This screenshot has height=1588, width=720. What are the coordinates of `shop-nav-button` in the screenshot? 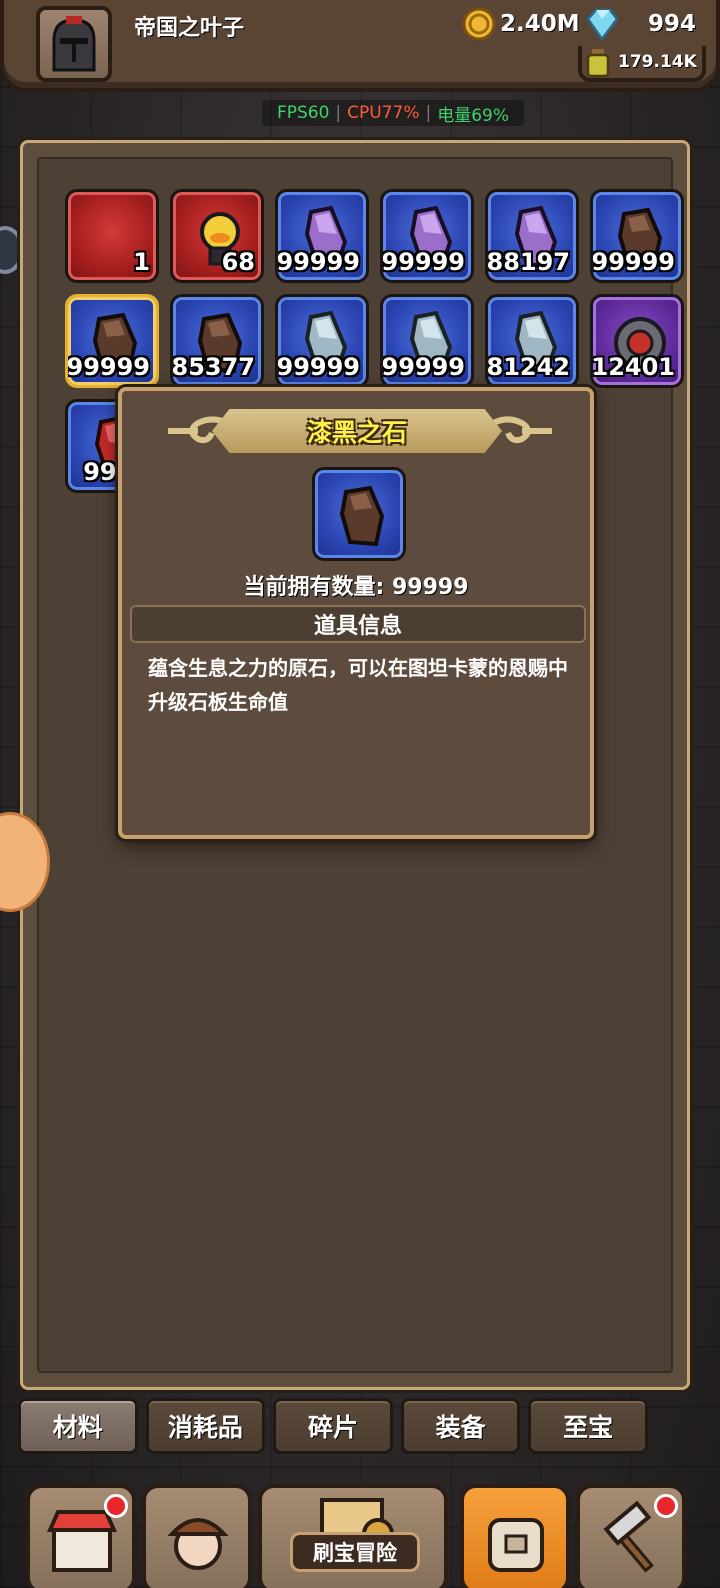 It's located at (81, 1536).